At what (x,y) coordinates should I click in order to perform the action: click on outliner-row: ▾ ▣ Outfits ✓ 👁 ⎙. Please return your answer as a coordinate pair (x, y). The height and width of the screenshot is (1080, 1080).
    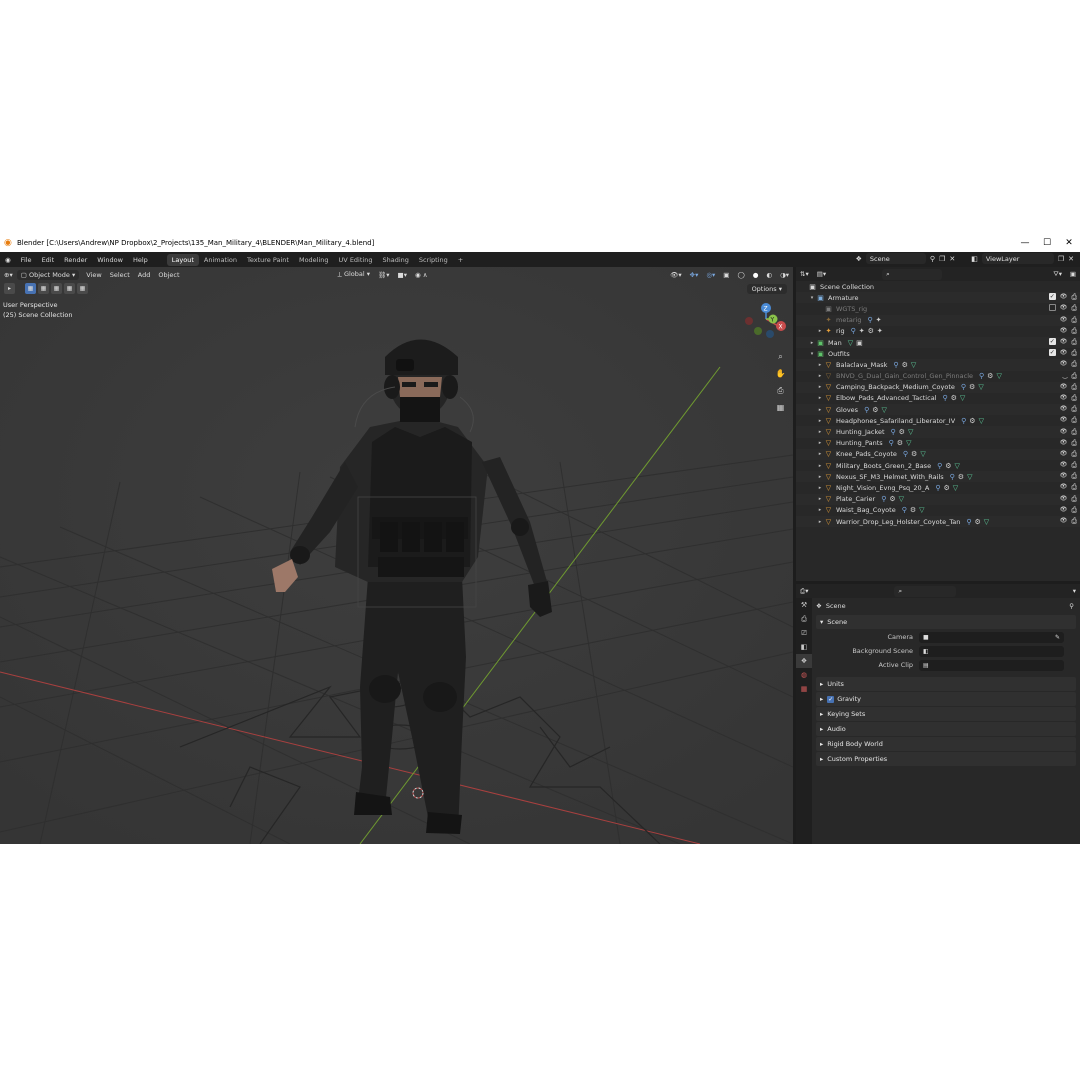
    Looking at the image, I should click on (938, 353).